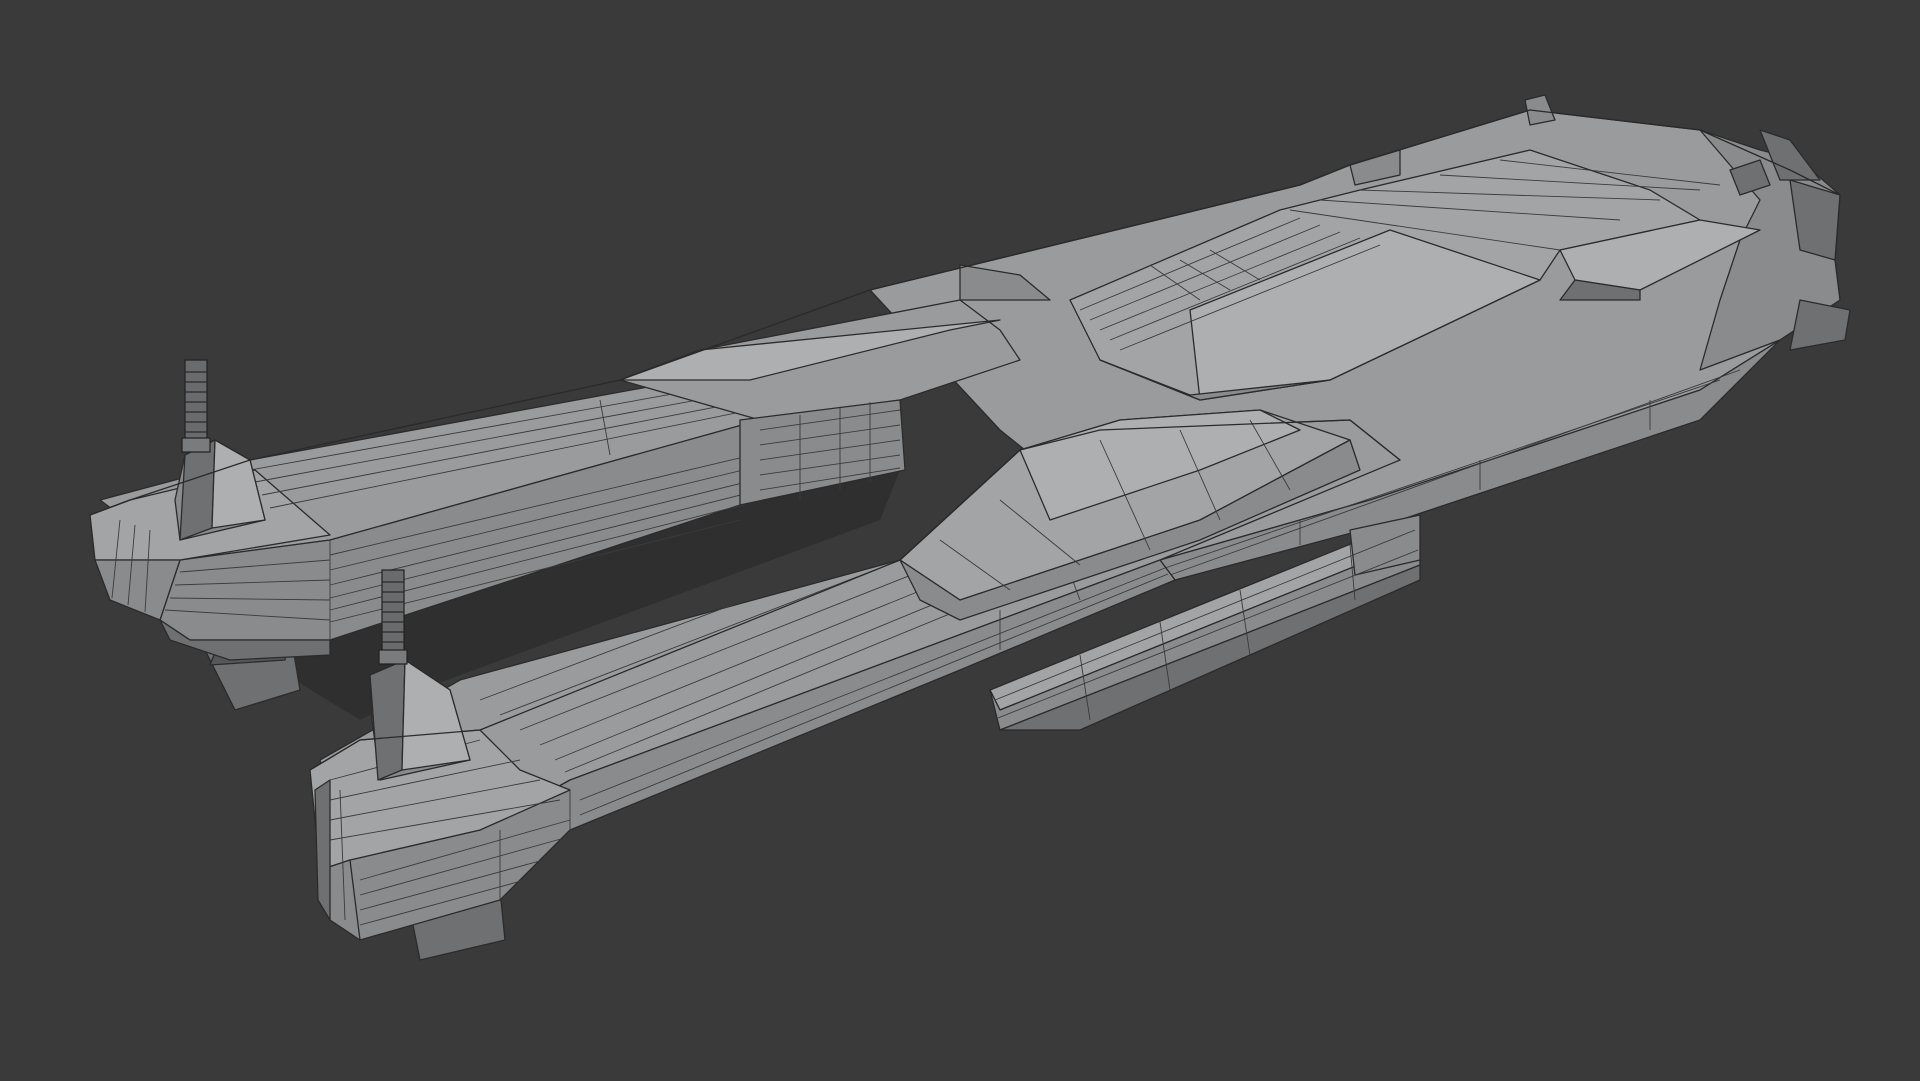 This screenshot has width=1920, height=1081. I want to click on antenna-left, so click(220, 450).